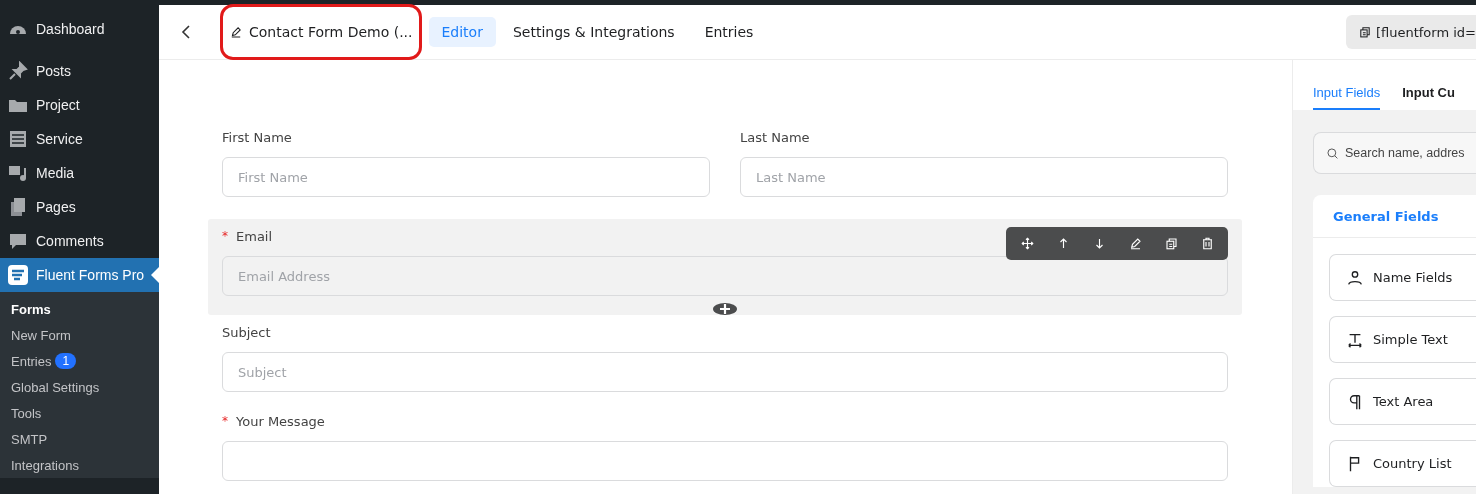 This screenshot has height=494, width=1476. I want to click on field-type-item: Name Fields, so click(1402, 277).